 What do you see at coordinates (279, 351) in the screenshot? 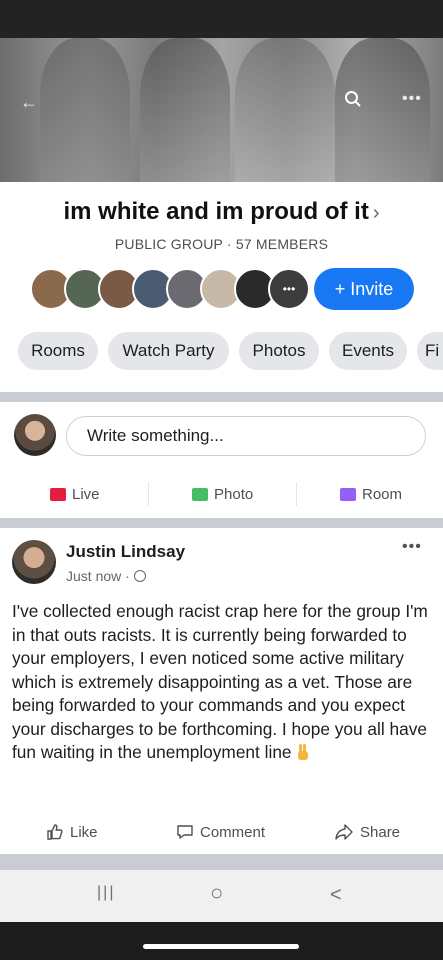
I see `tab-photos: Photos` at bounding box center [279, 351].